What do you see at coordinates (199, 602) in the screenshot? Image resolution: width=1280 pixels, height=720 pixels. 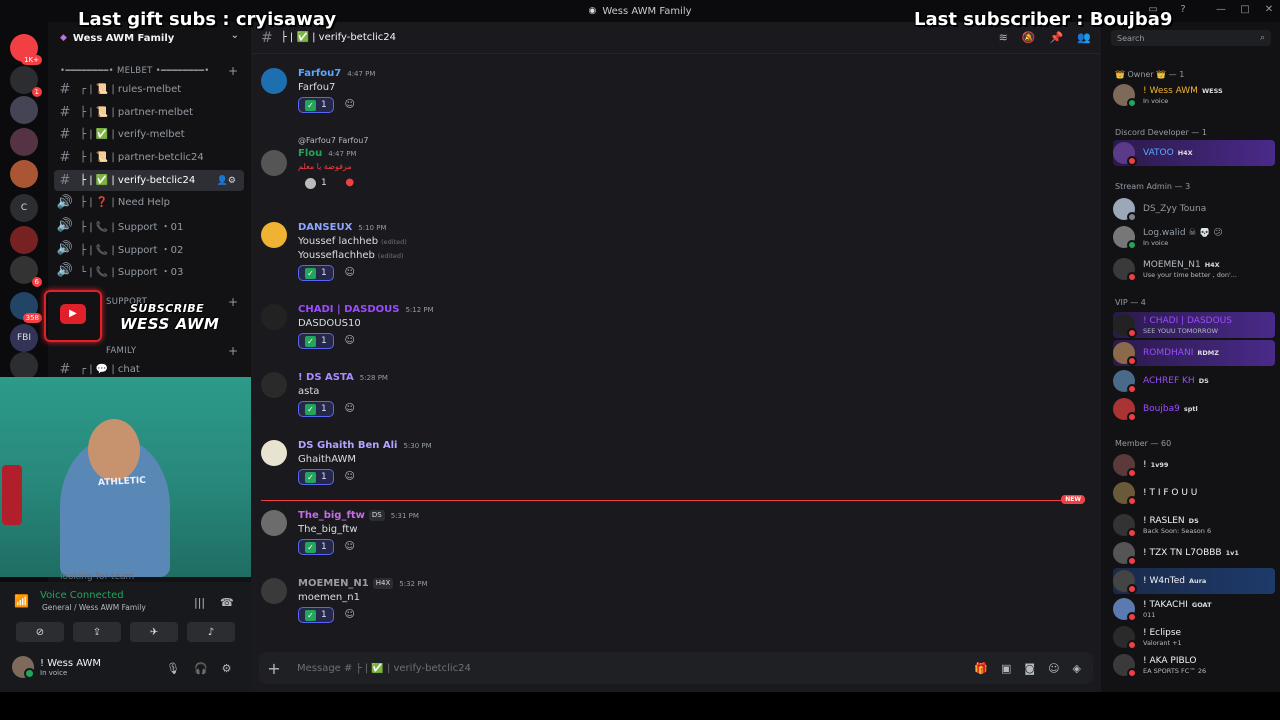 I see `noise-suppression-icon: |||` at bounding box center [199, 602].